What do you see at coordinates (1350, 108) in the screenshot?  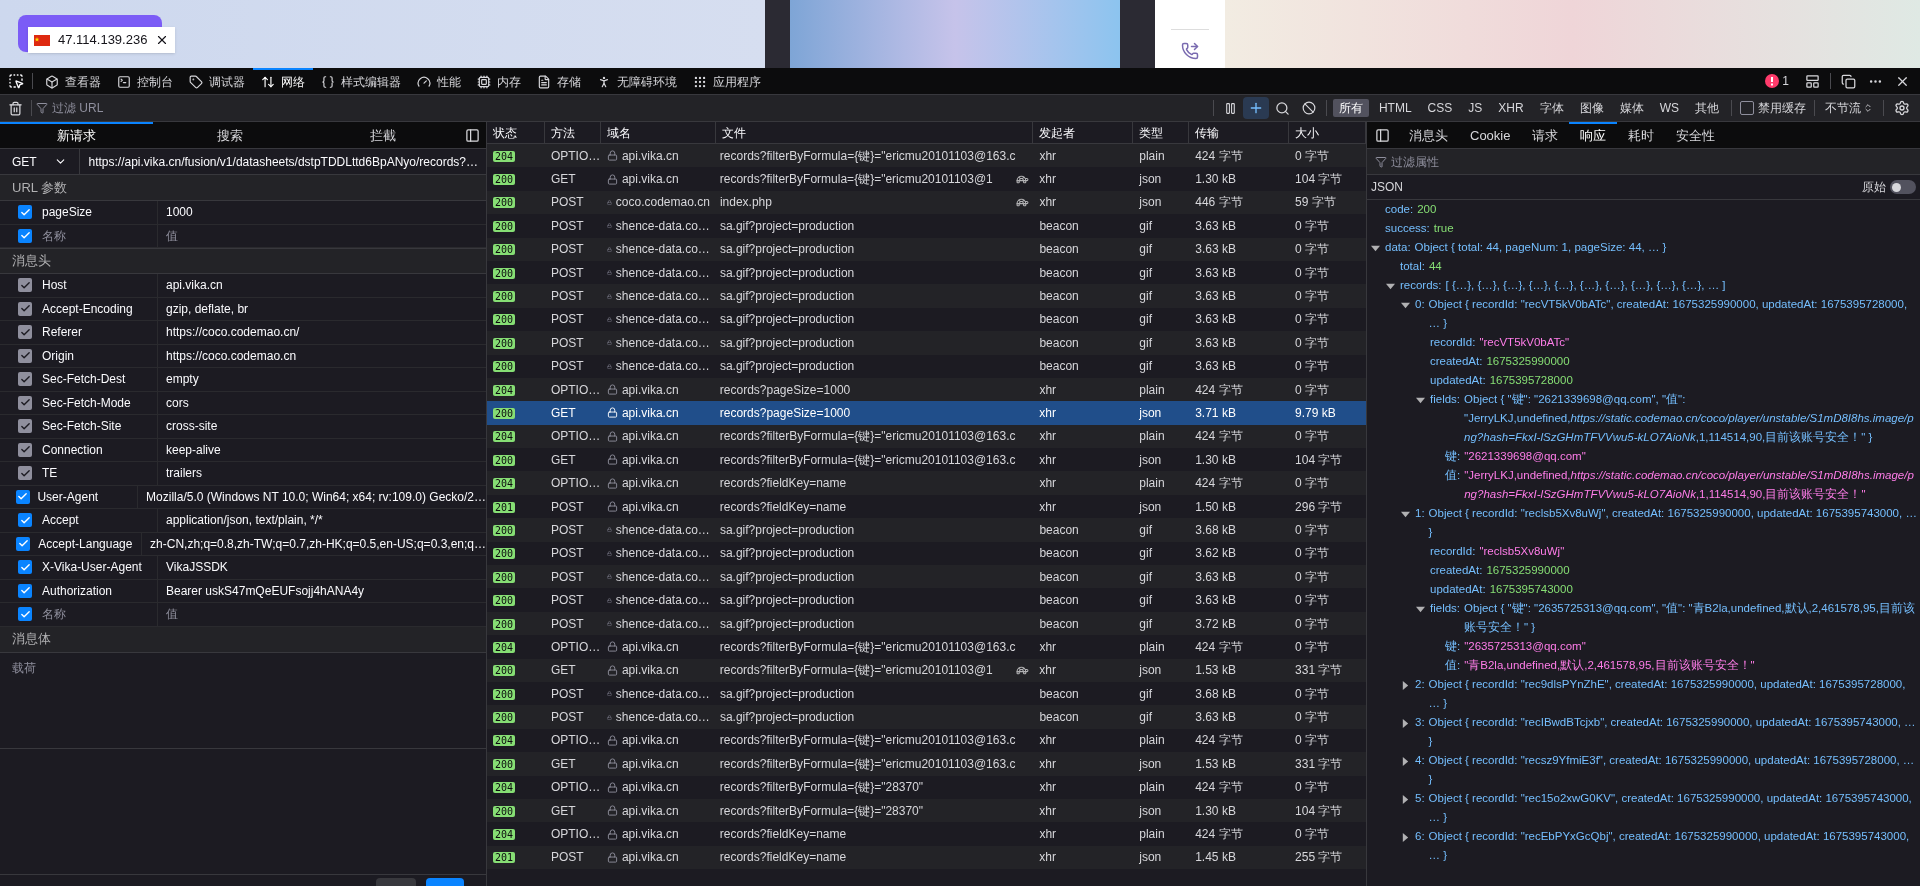 I see `type-filter-button: 所有` at bounding box center [1350, 108].